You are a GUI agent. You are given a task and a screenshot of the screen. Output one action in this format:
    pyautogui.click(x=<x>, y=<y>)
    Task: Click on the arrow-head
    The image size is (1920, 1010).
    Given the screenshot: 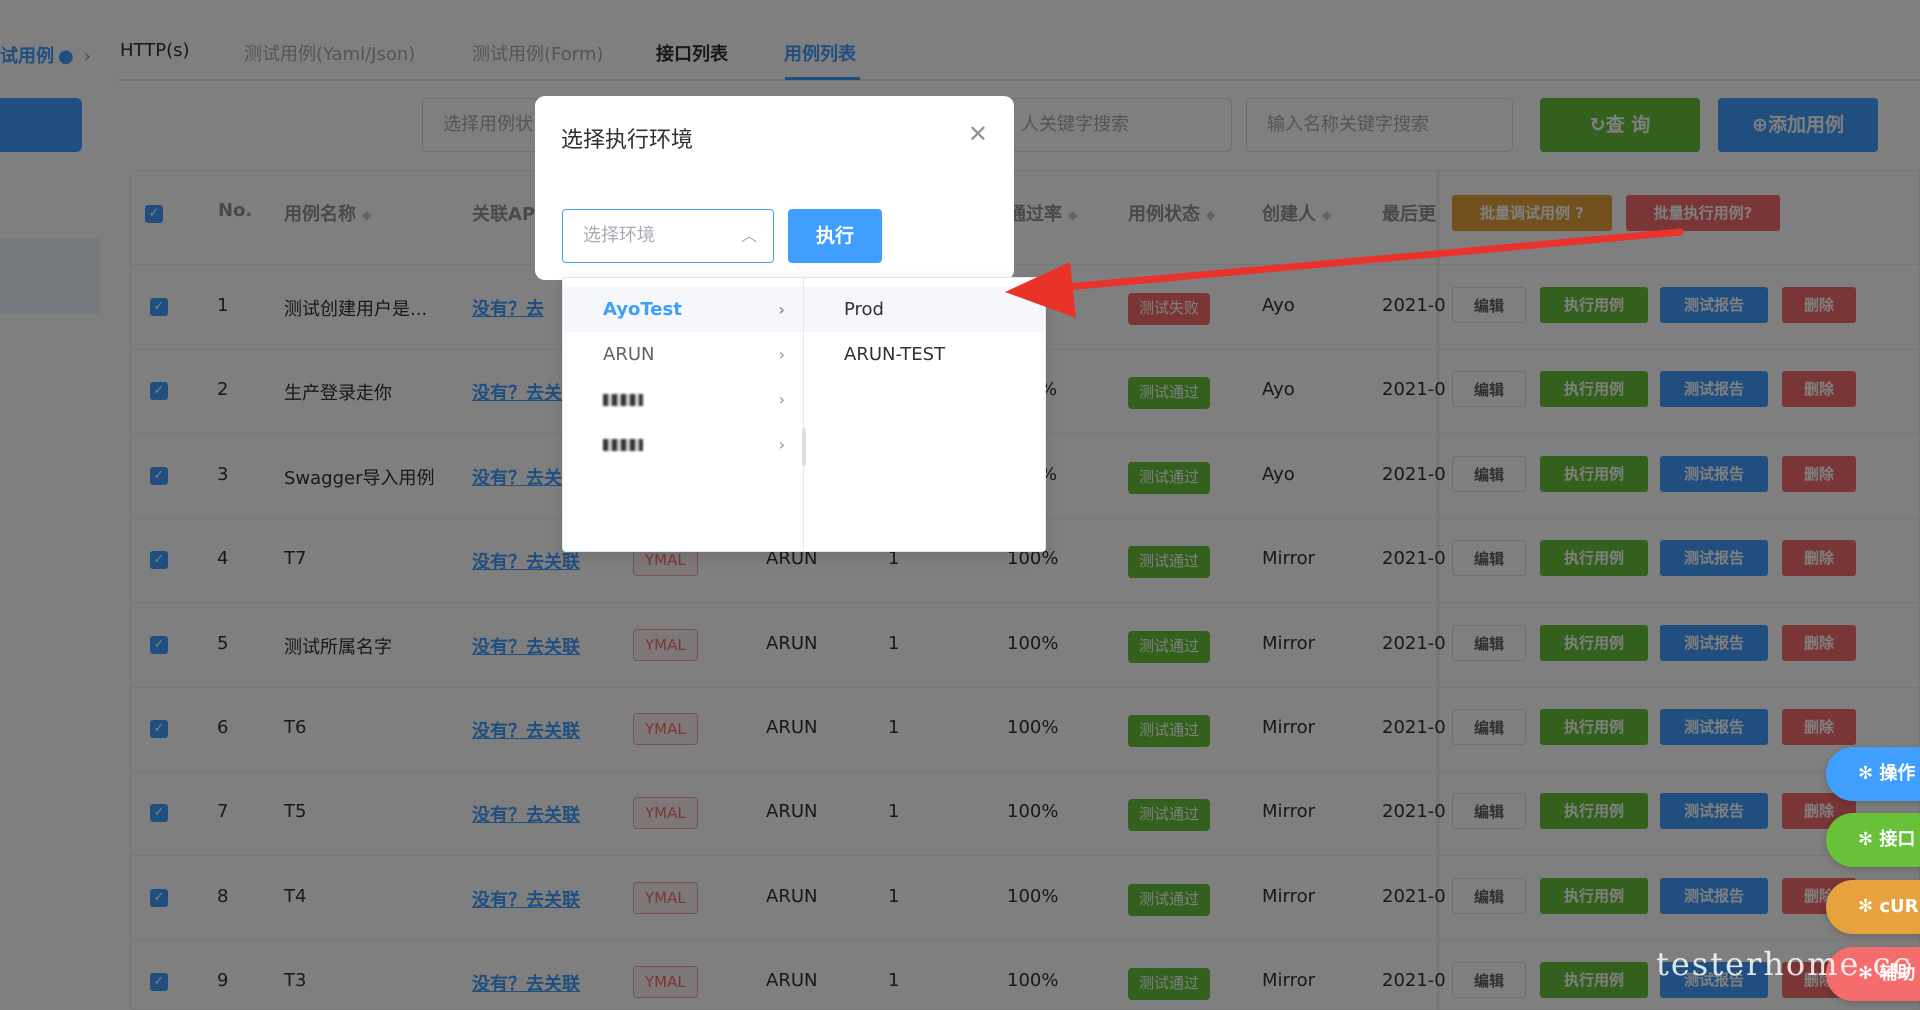 What is the action you would take?
    pyautogui.click(x=1040, y=290)
    